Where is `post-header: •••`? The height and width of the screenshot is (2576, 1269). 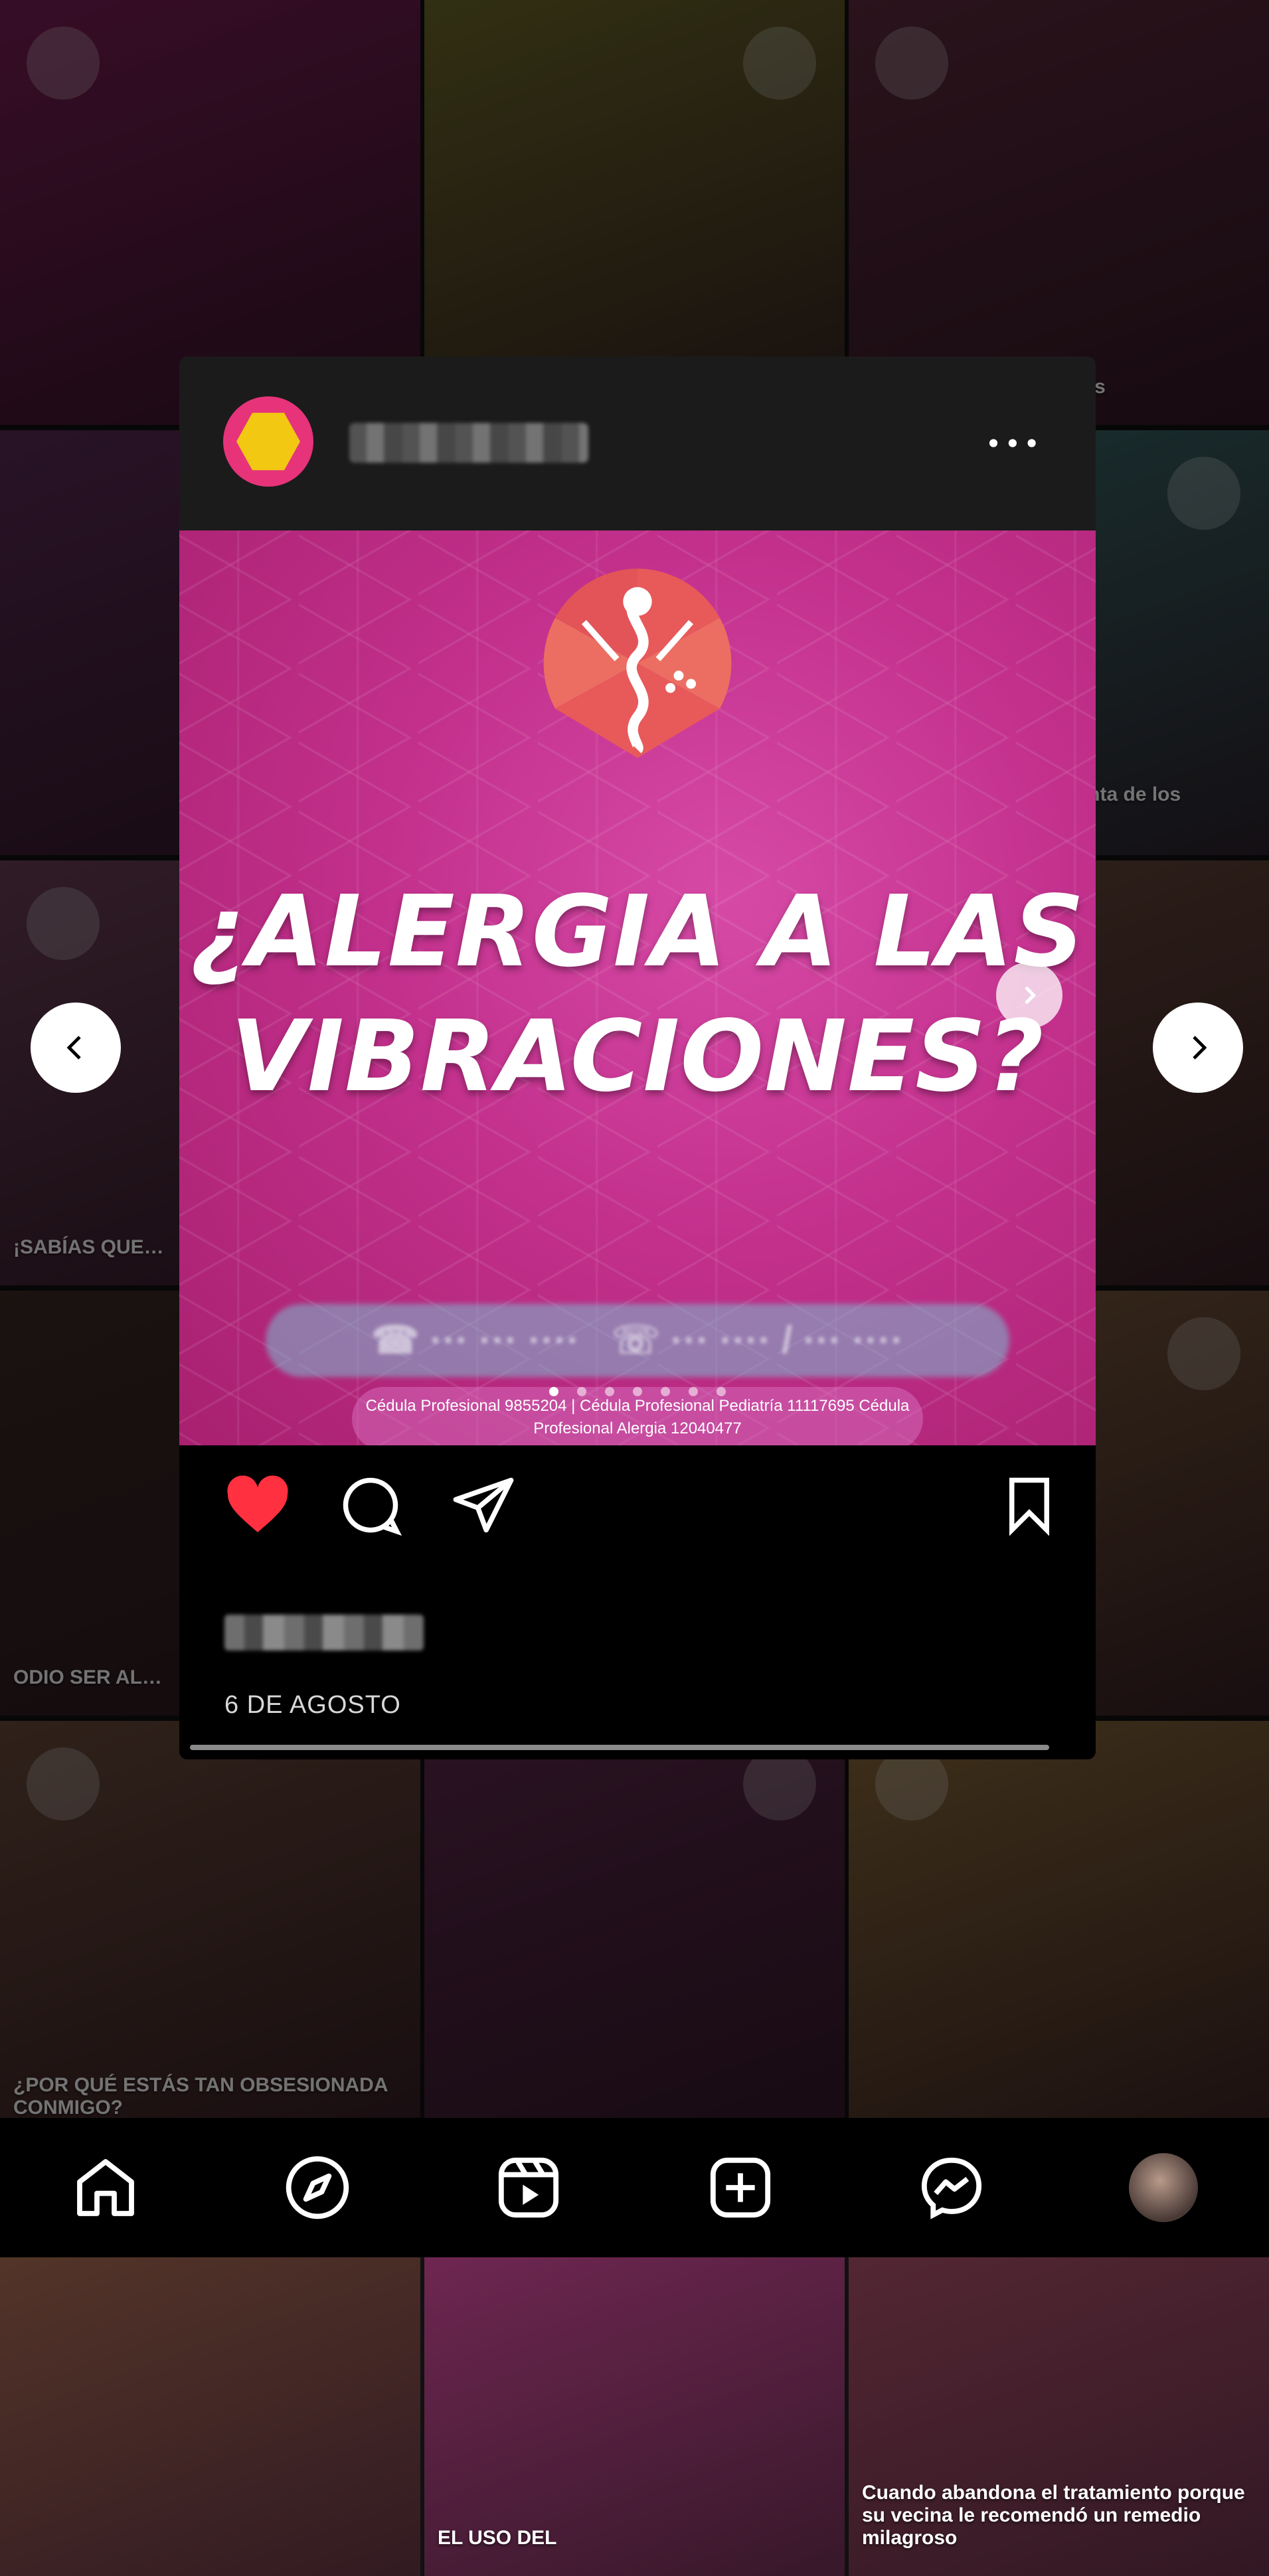 post-header: ••• is located at coordinates (638, 443).